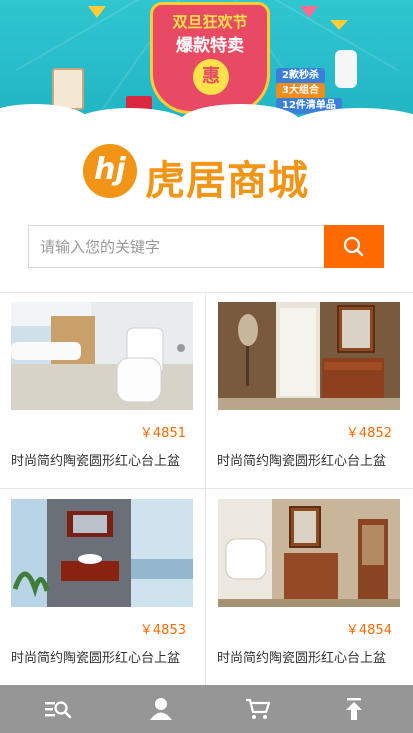 Image resolution: width=413 pixels, height=733 pixels. Describe the element at coordinates (68, 89) in the screenshot. I see `banner-vanity-illustration` at that location.